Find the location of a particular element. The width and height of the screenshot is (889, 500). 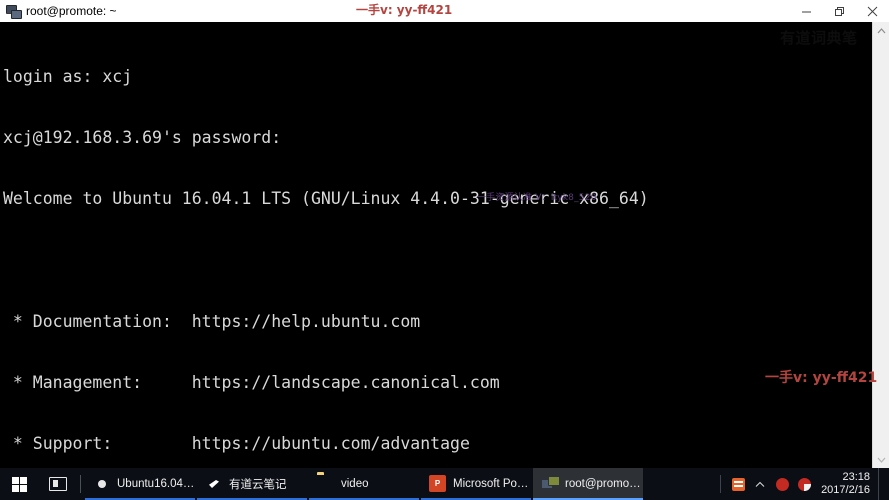

taskbar-clock: 23:18 2017/2/16 is located at coordinates (846, 484).